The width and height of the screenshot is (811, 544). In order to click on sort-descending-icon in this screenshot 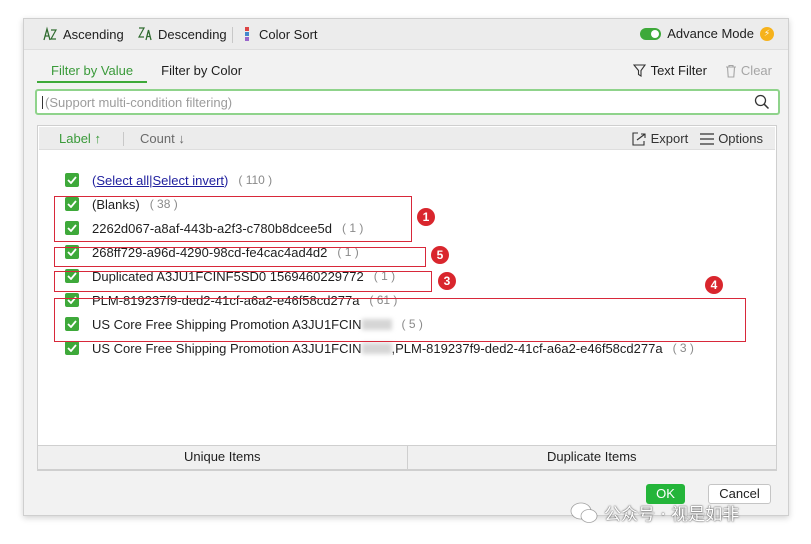, I will do `click(145, 34)`.